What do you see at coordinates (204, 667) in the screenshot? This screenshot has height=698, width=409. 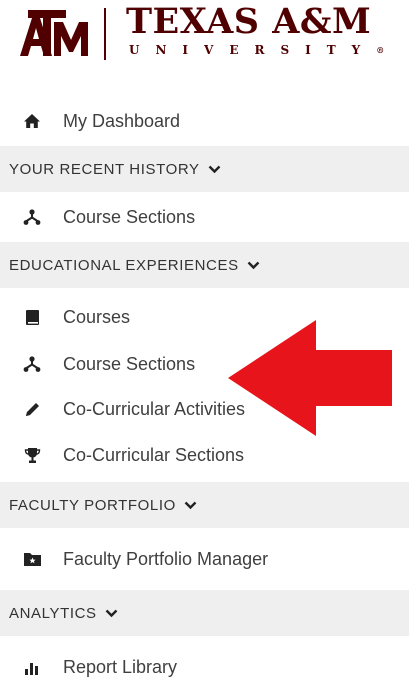 I see `menu-item-report-library: Report Library` at bounding box center [204, 667].